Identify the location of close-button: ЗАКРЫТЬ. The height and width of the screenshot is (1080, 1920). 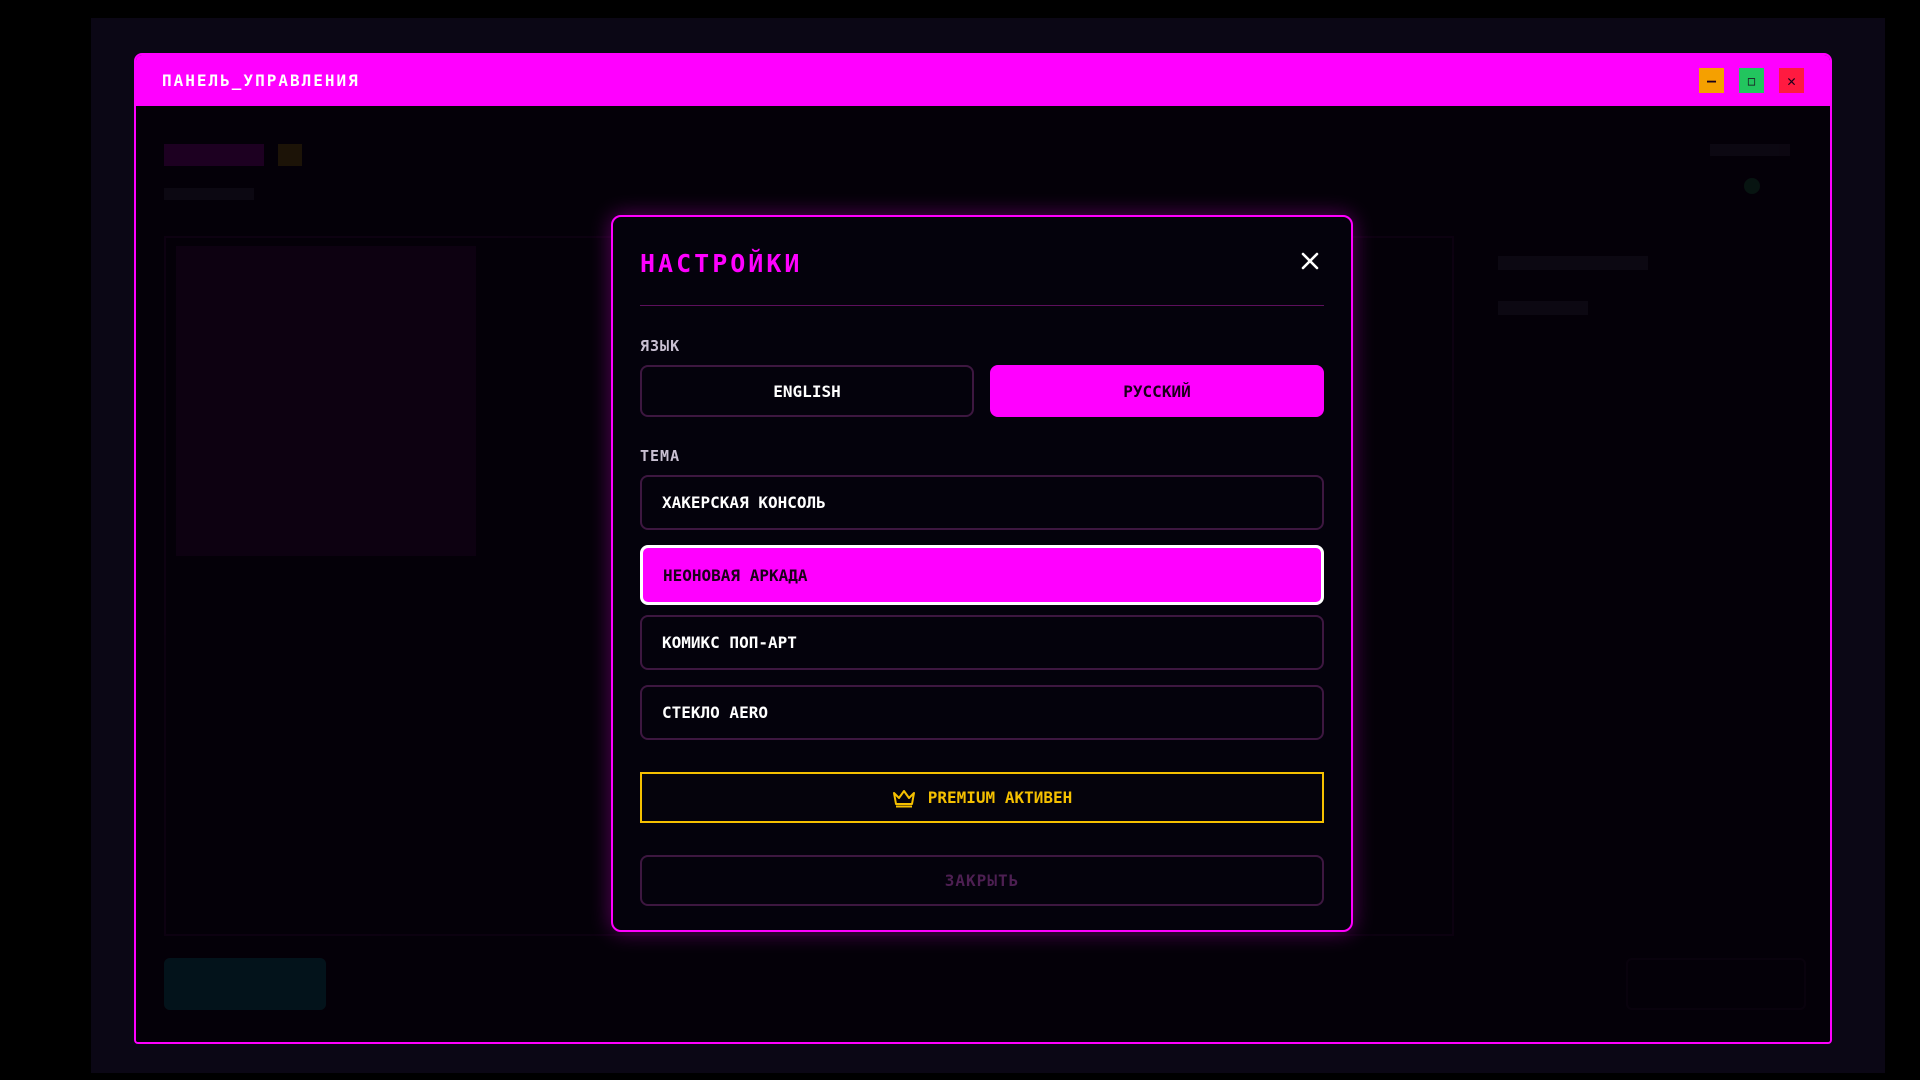
(982, 880).